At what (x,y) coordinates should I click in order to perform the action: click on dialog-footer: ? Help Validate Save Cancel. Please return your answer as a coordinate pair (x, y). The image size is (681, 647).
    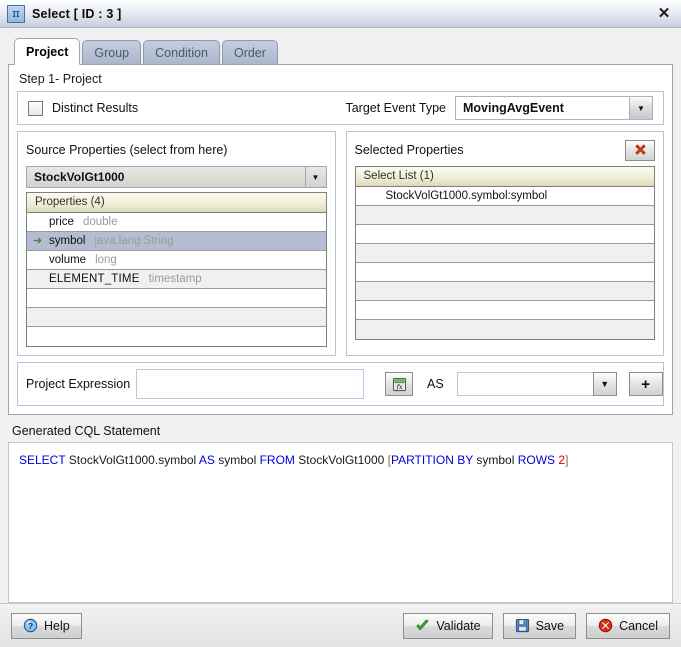
    Looking at the image, I should click on (340, 625).